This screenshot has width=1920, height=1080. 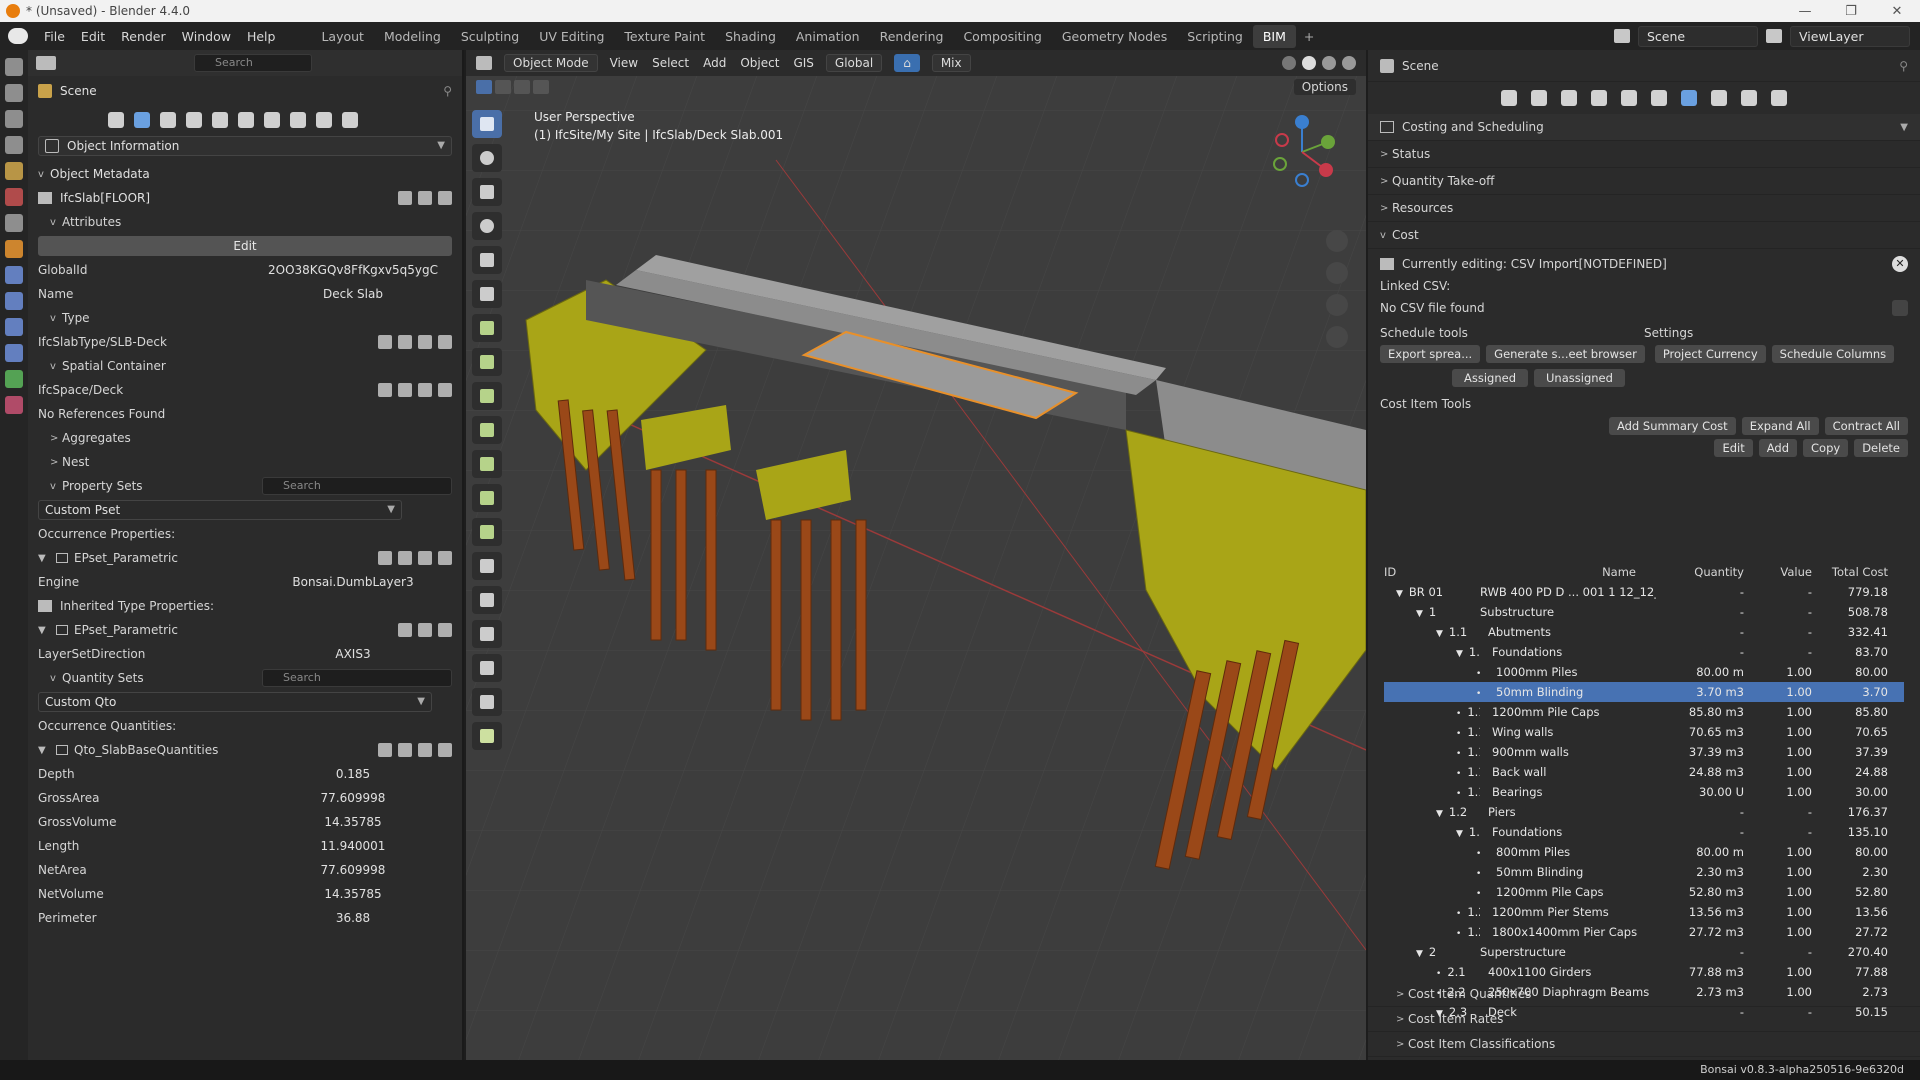 I want to click on tab-rendering: Rendering, so click(x=912, y=36).